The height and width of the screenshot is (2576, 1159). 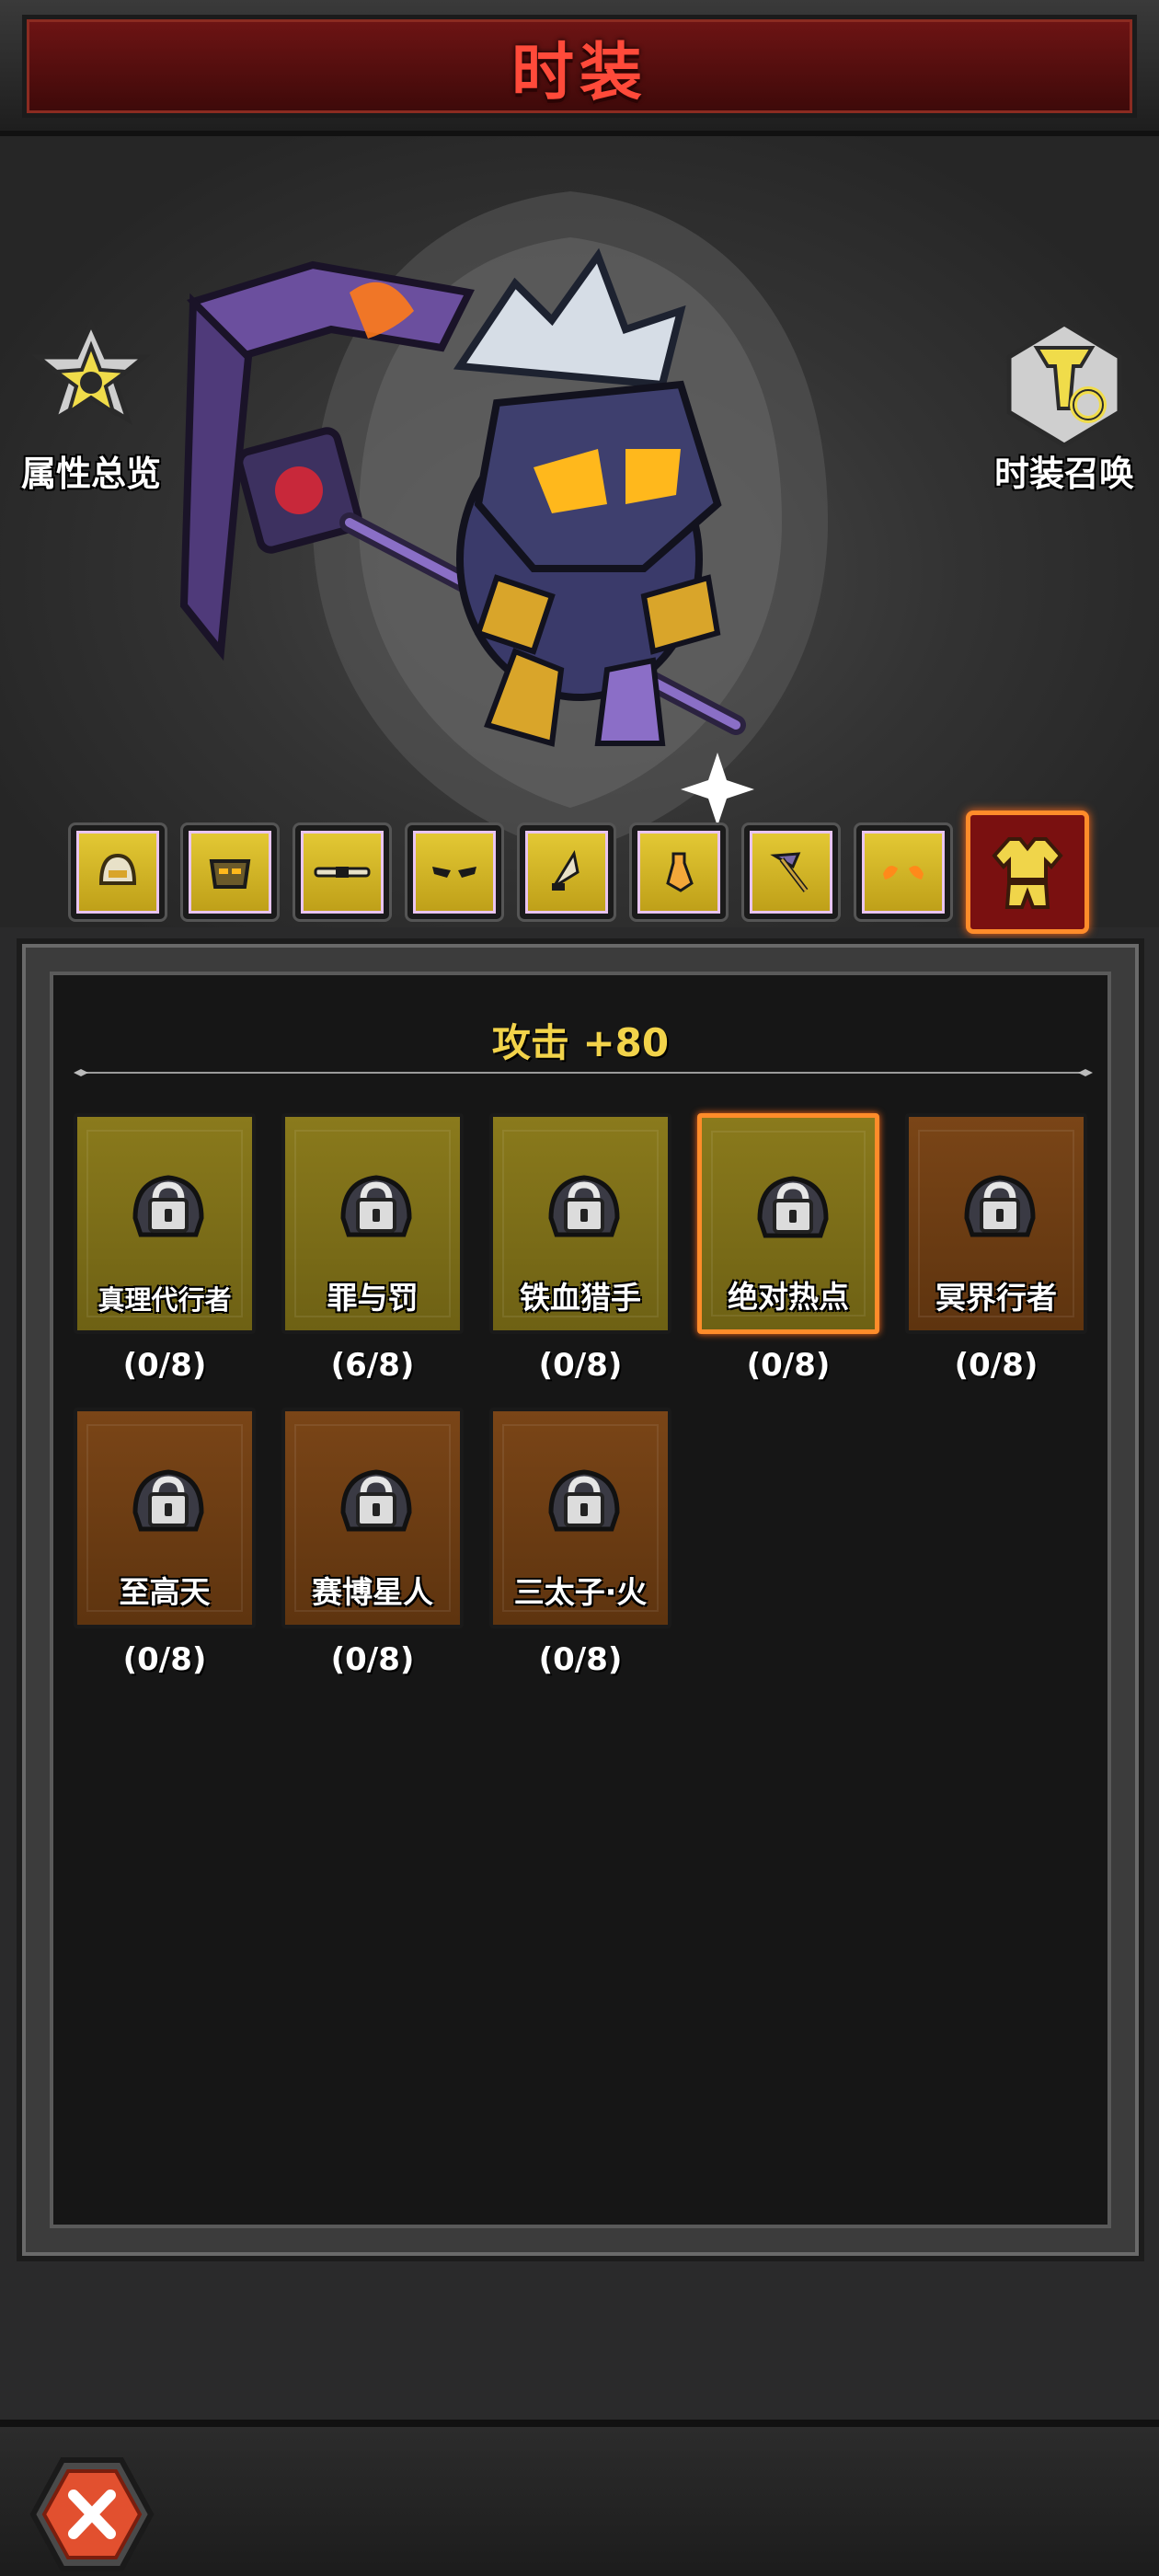 I want to click on outfit-card: 罪与罚 (6/8), so click(x=372, y=1248).